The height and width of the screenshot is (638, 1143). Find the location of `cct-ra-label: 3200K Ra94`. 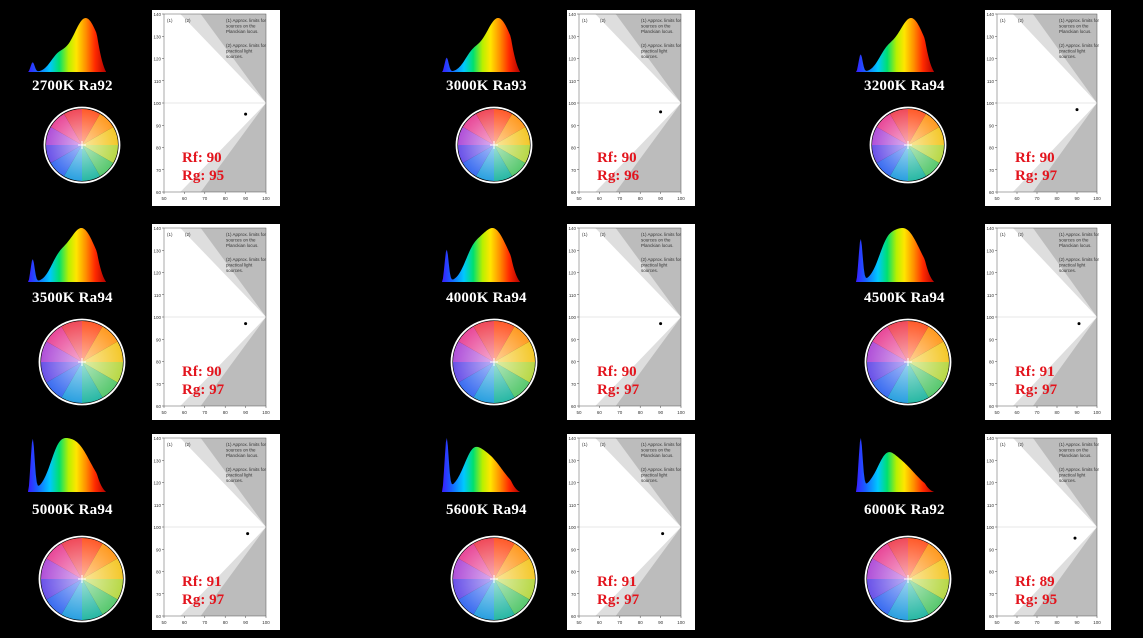

cct-ra-label: 3200K Ra94 is located at coordinates (904, 86).